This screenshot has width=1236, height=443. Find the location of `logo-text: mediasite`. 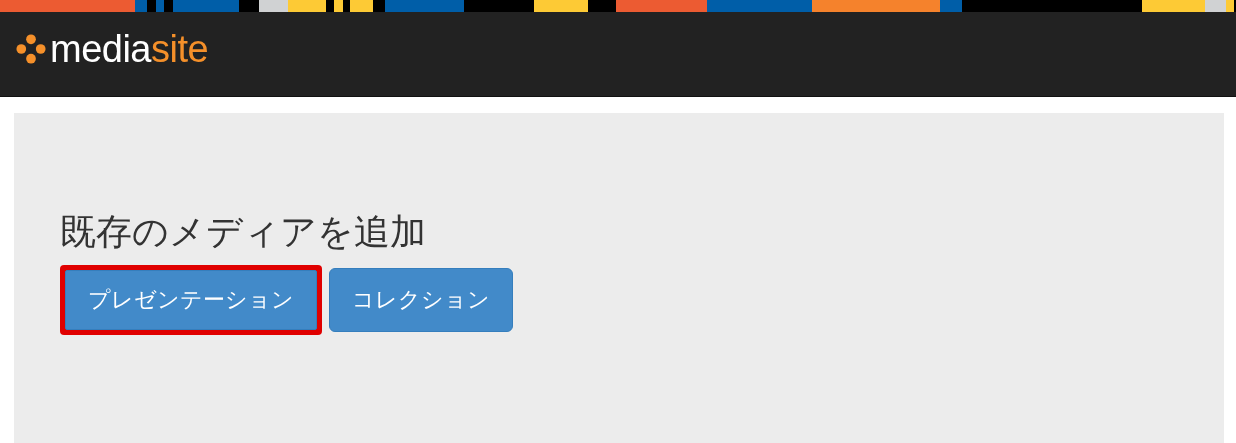

logo-text: mediasite is located at coordinates (129, 49).